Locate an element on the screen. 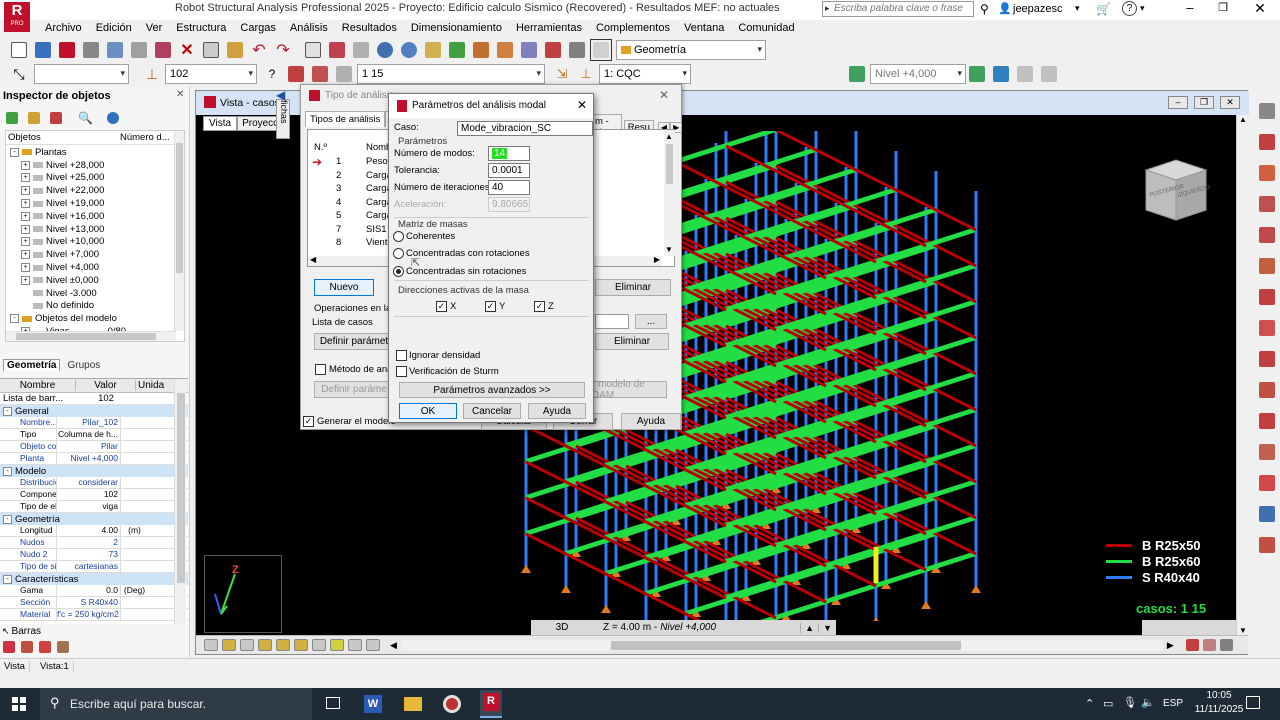 Image resolution: width=1280 pixels, height=720 pixels. tree-vscroll is located at coordinates (179, 231).